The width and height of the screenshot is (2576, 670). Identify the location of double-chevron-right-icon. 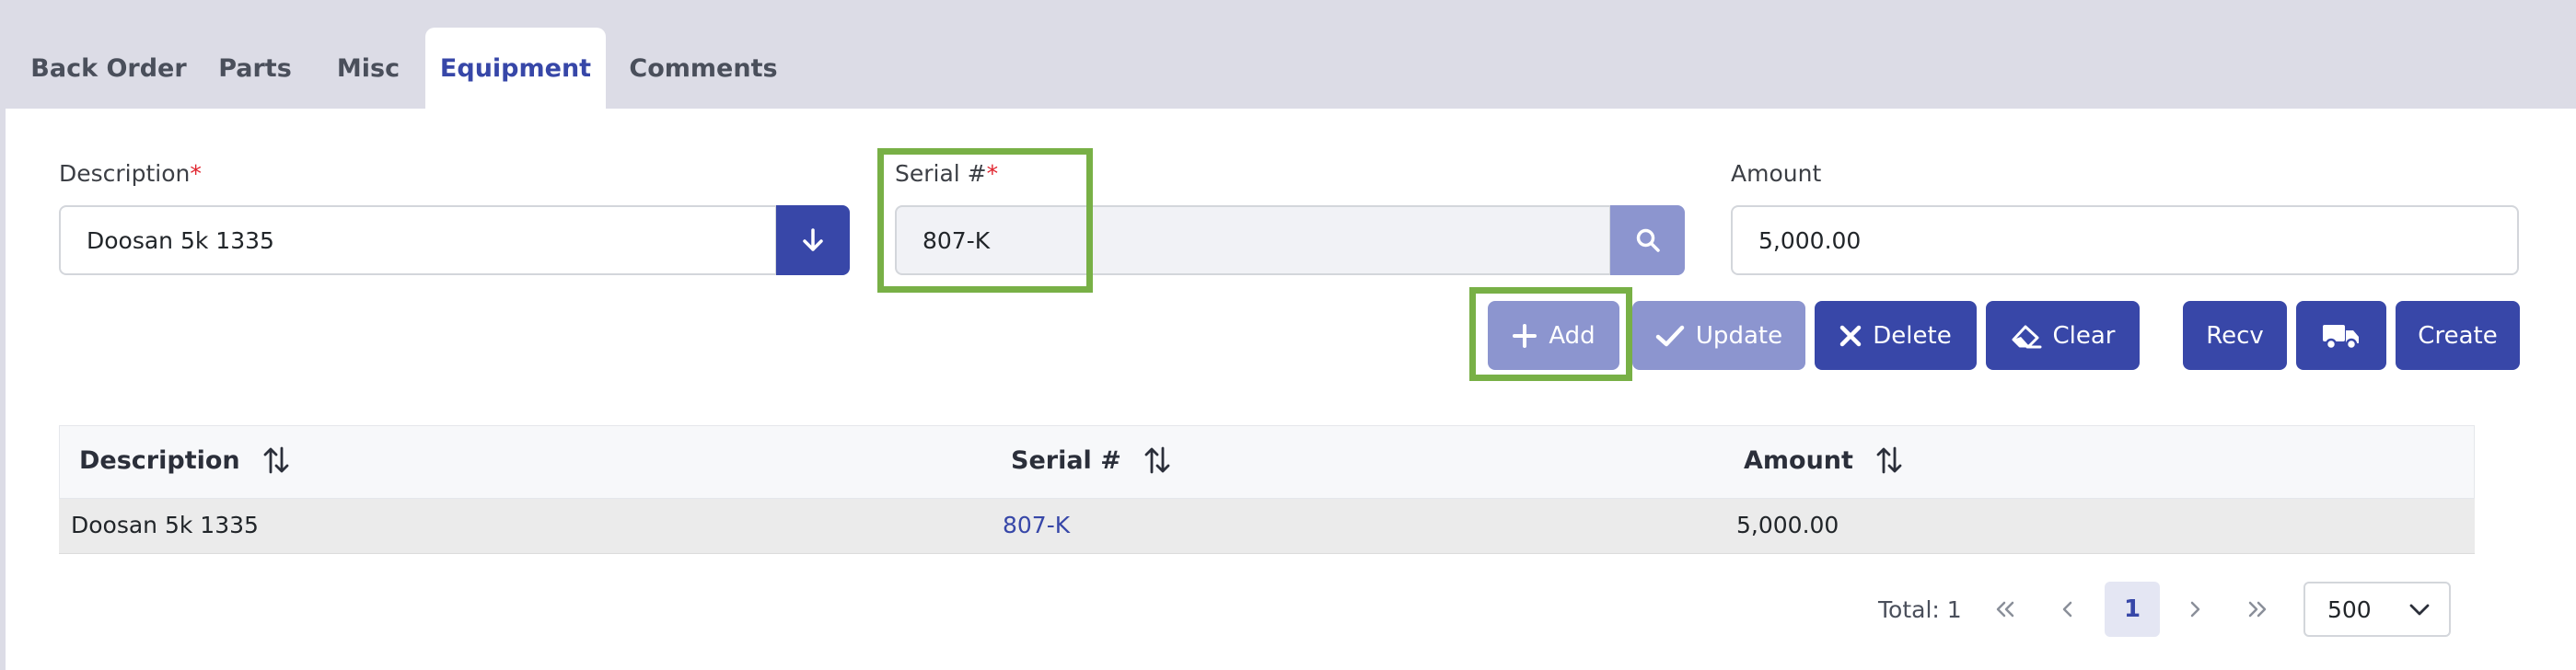
(2257, 609).